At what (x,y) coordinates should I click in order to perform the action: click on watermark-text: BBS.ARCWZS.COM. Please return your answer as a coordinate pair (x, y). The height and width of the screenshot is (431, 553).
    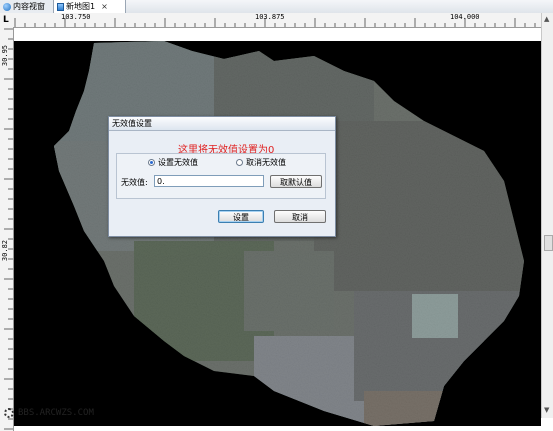
    Looking at the image, I should click on (56, 413).